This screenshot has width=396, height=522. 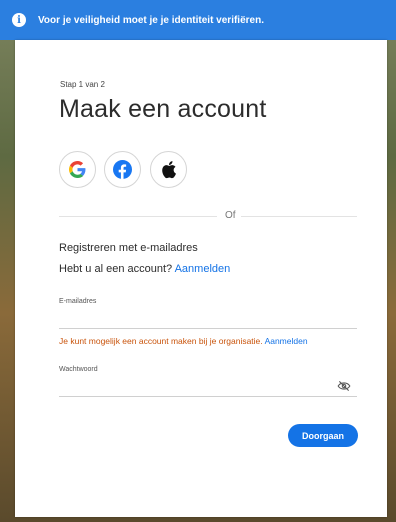 What do you see at coordinates (163, 109) in the screenshot?
I see `page-title: Maak een account` at bounding box center [163, 109].